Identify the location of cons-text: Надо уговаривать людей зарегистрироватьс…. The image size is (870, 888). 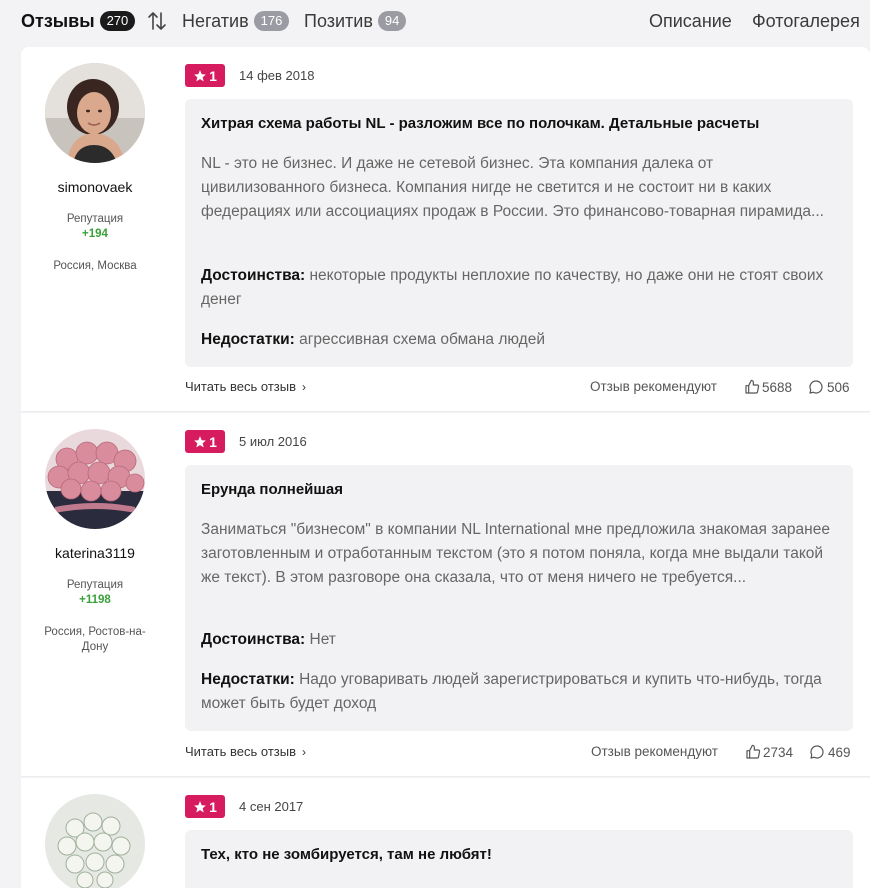
(511, 691).